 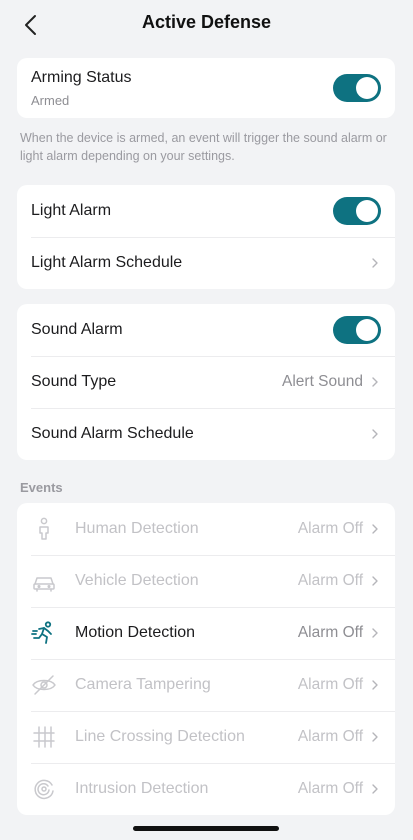 I want to click on event-row-motion-detection: Motion Detection Alarm Off, so click(x=206, y=633).